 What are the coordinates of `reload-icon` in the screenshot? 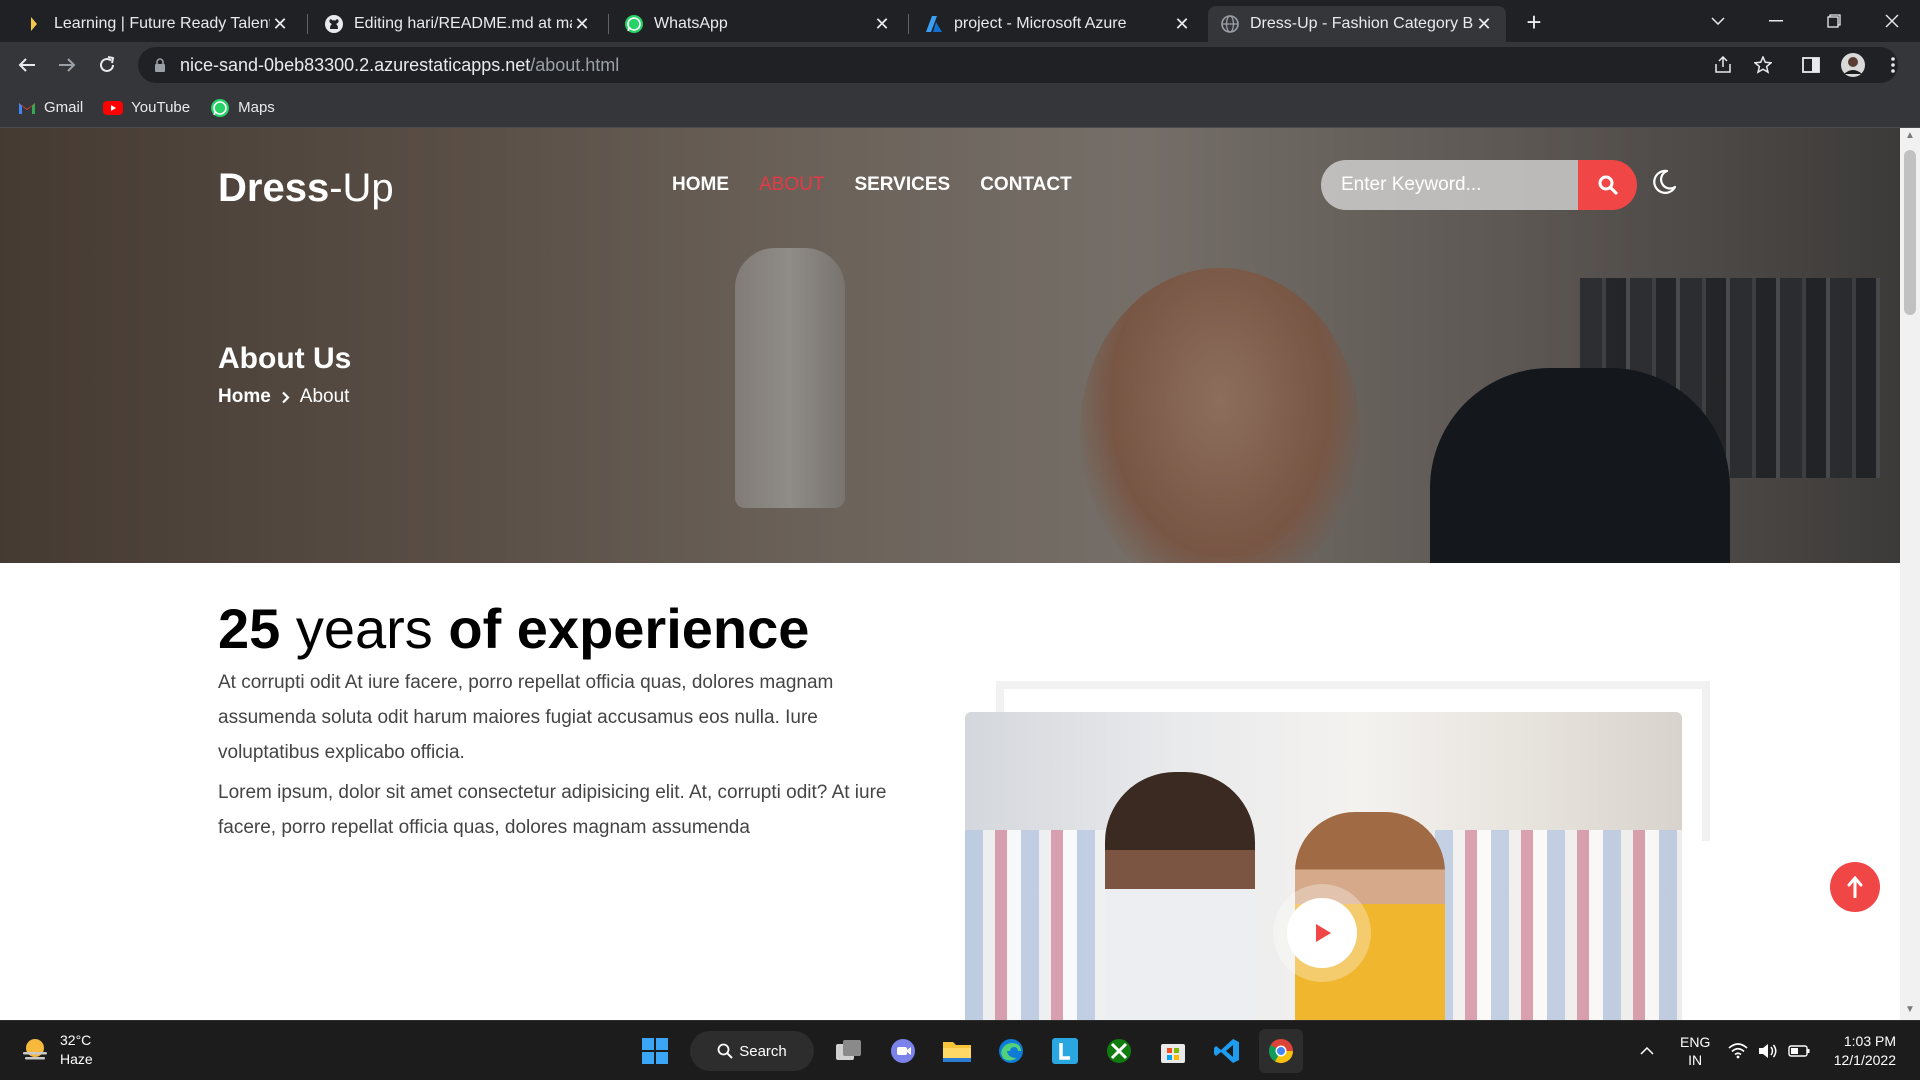 It's located at (107, 65).